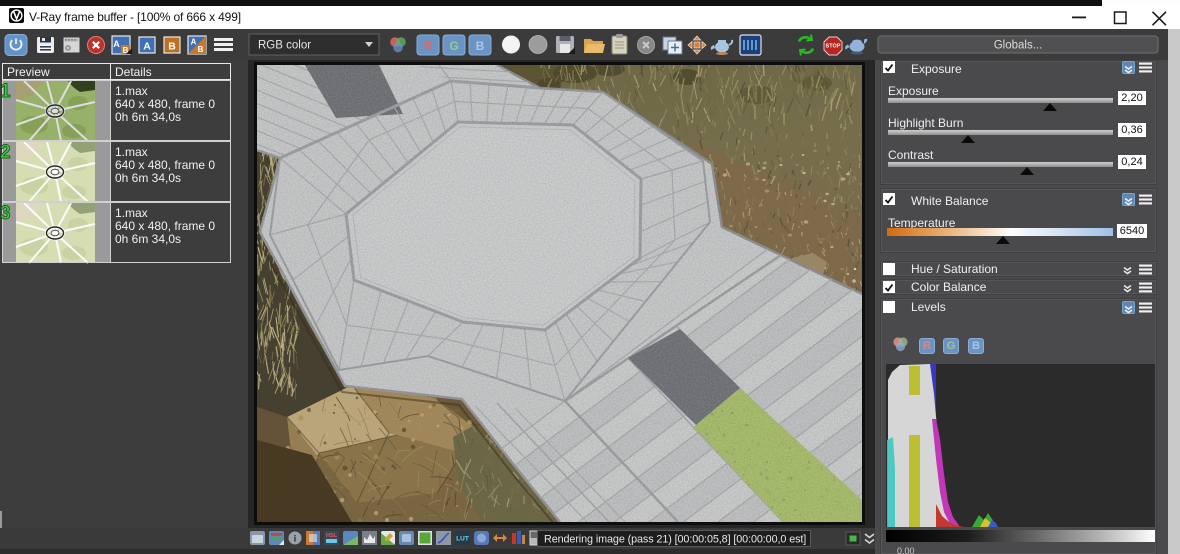 This screenshot has height=554, width=1180. I want to click on svg-text: STOP, so click(833, 47).